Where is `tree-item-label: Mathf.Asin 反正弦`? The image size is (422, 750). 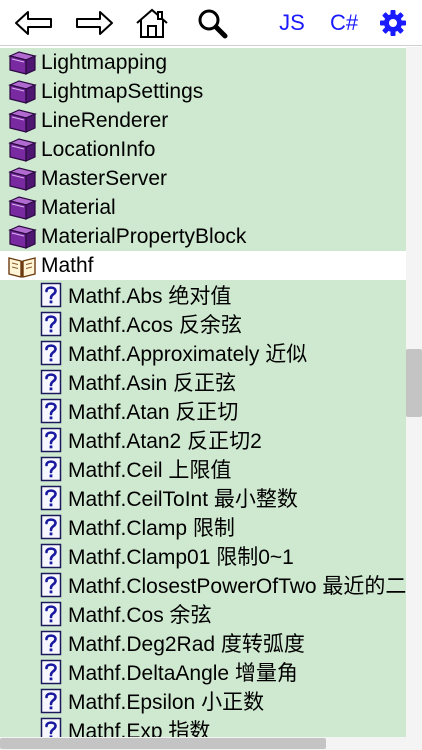
tree-item-label: Mathf.Asin 反正弦 is located at coordinates (152, 383).